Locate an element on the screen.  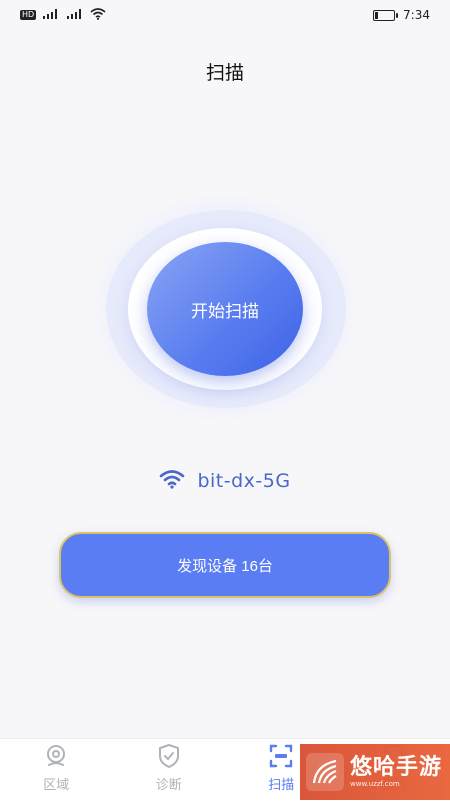
scan-frame-icon is located at coordinates (281, 756).